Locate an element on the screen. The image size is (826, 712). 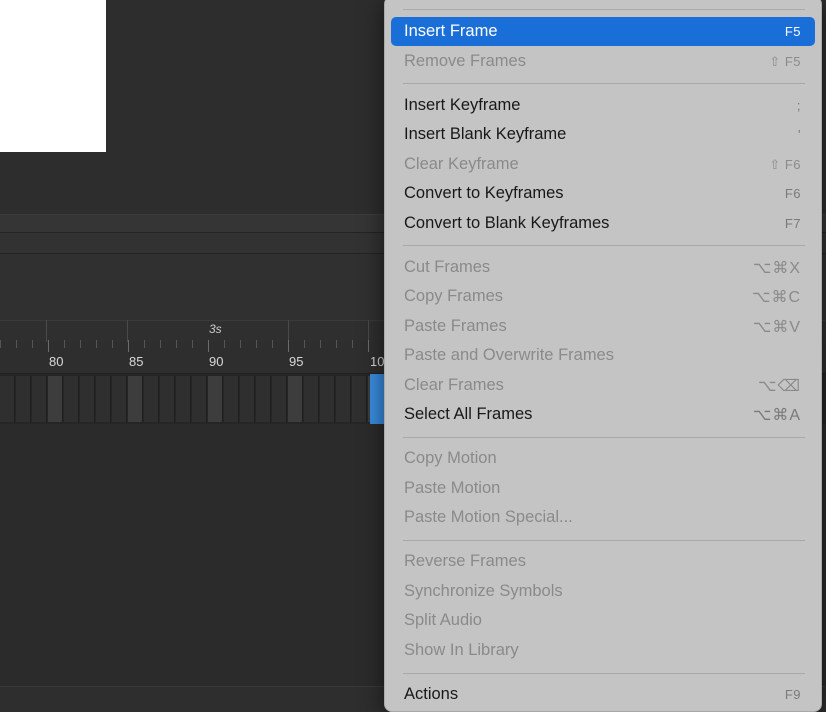
menu-item-shortcut: ⌥⌘A is located at coordinates (776, 415).